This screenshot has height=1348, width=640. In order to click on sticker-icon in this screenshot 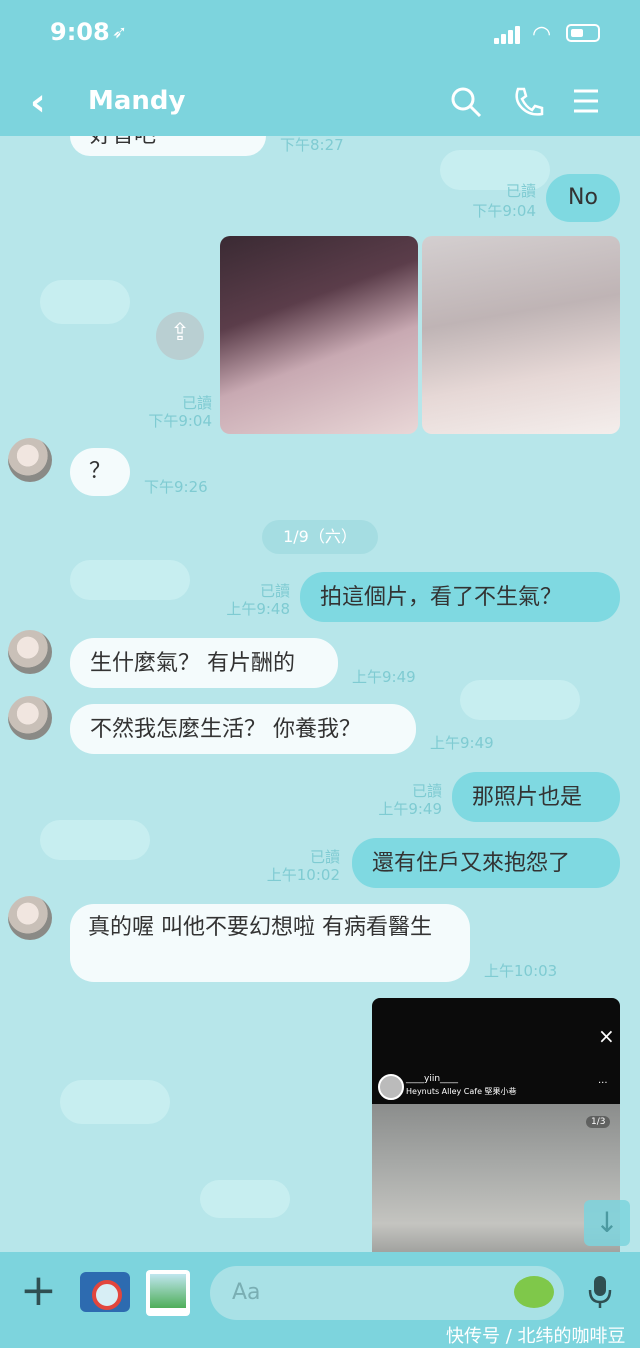, I will do `click(534, 1292)`.